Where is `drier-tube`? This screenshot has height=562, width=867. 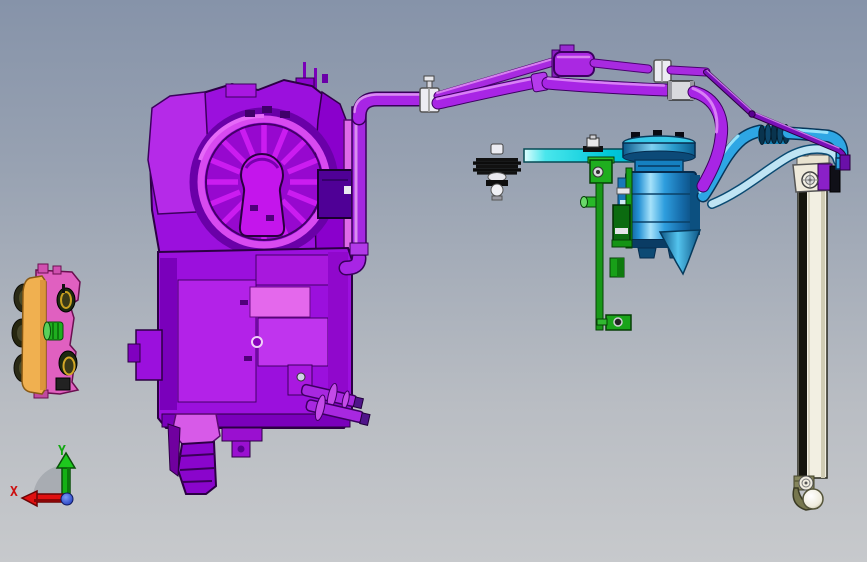
drier-tube is located at coordinates (816, 329).